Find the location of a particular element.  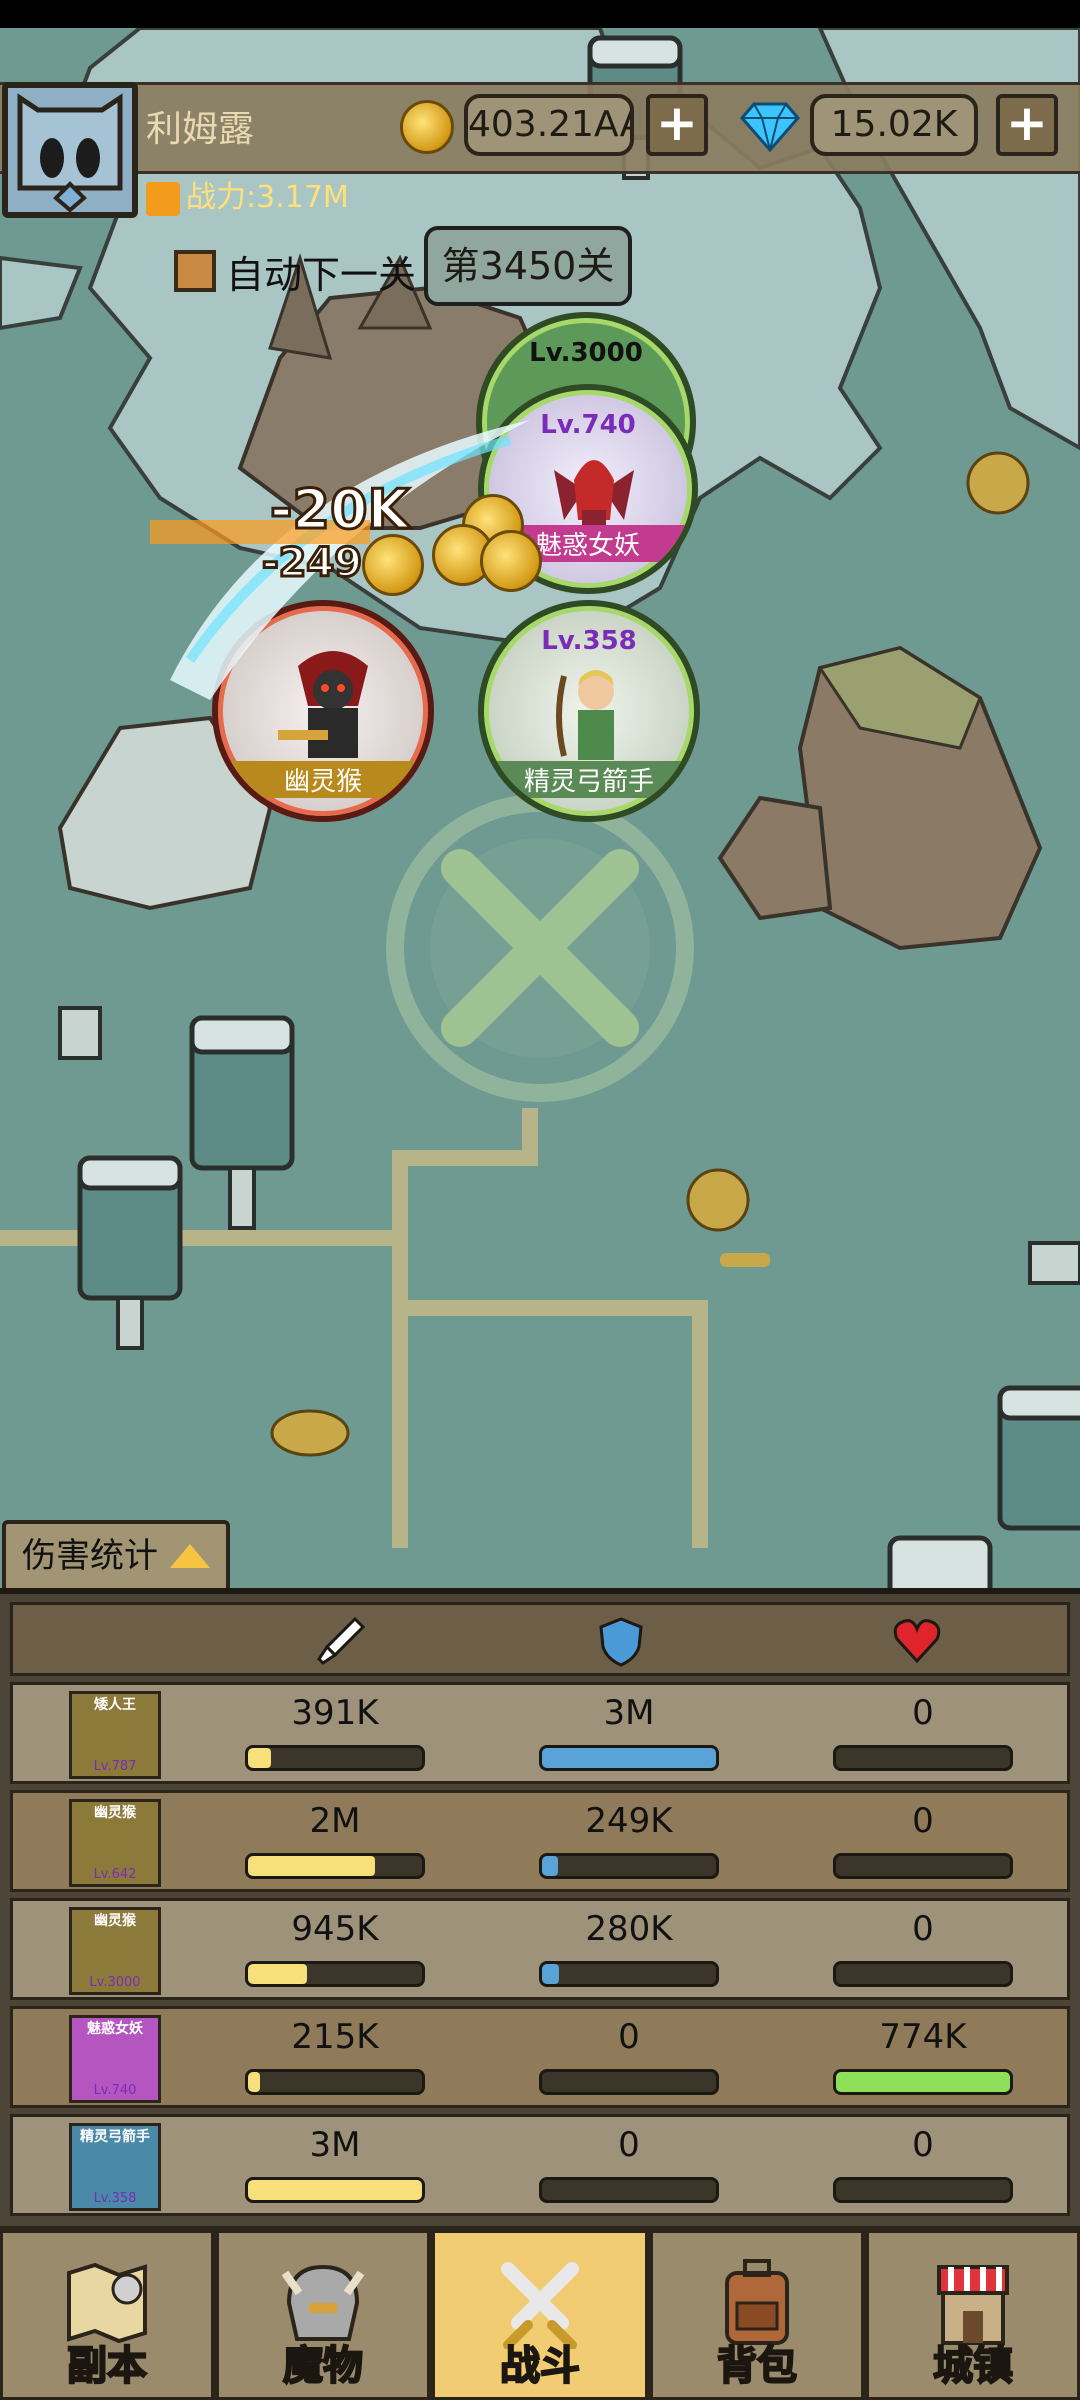

gem-amount: 15.02K is located at coordinates (894, 125).